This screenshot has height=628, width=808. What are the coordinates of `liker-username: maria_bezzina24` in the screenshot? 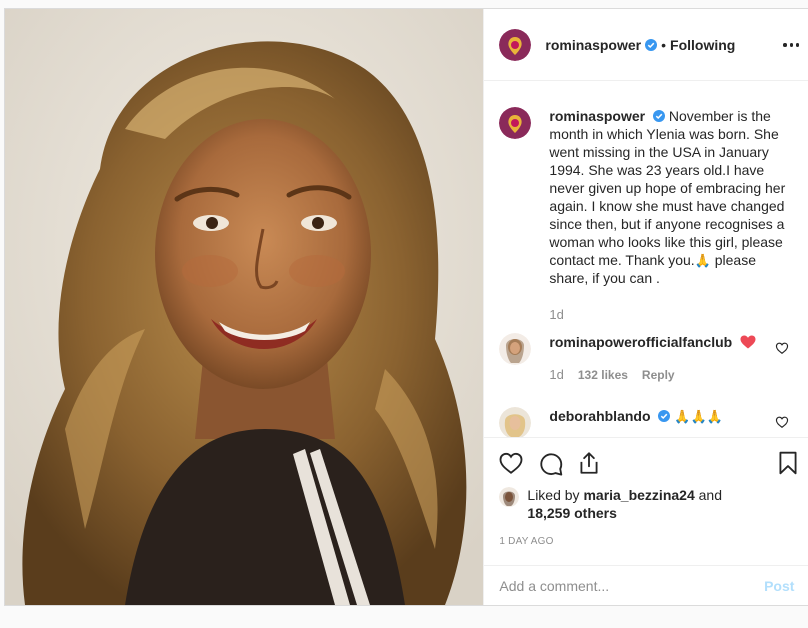 It's located at (638, 495).